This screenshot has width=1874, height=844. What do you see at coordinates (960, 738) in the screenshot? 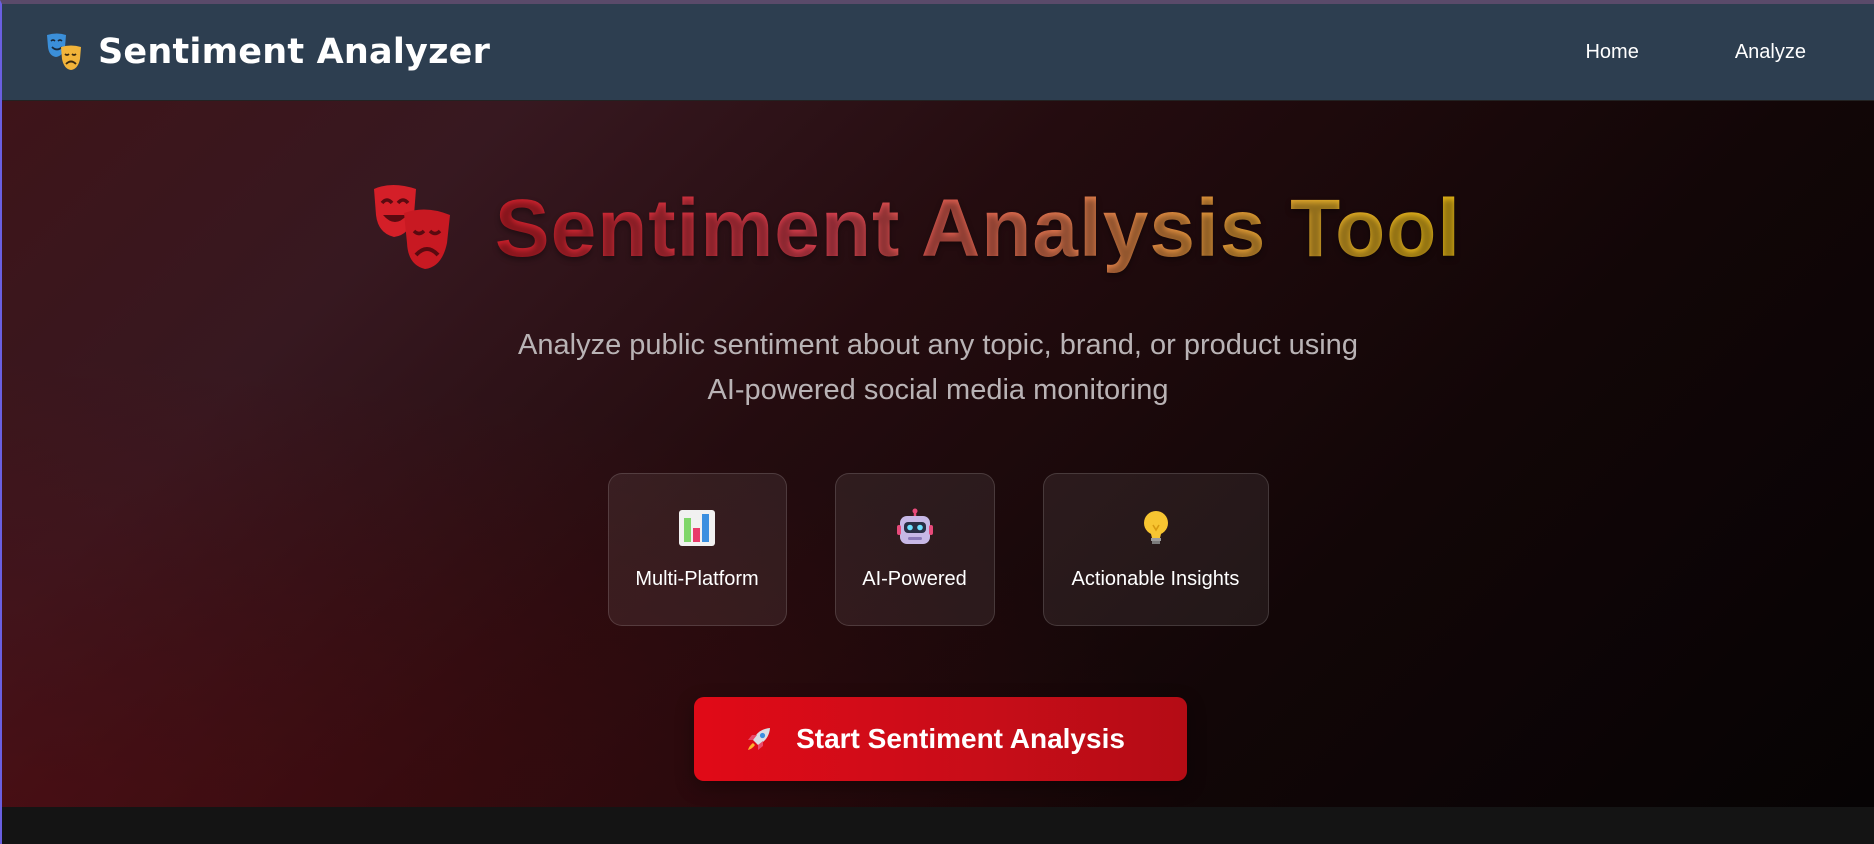
I see `start-analysis-label: Start Sentiment Analysis` at bounding box center [960, 738].